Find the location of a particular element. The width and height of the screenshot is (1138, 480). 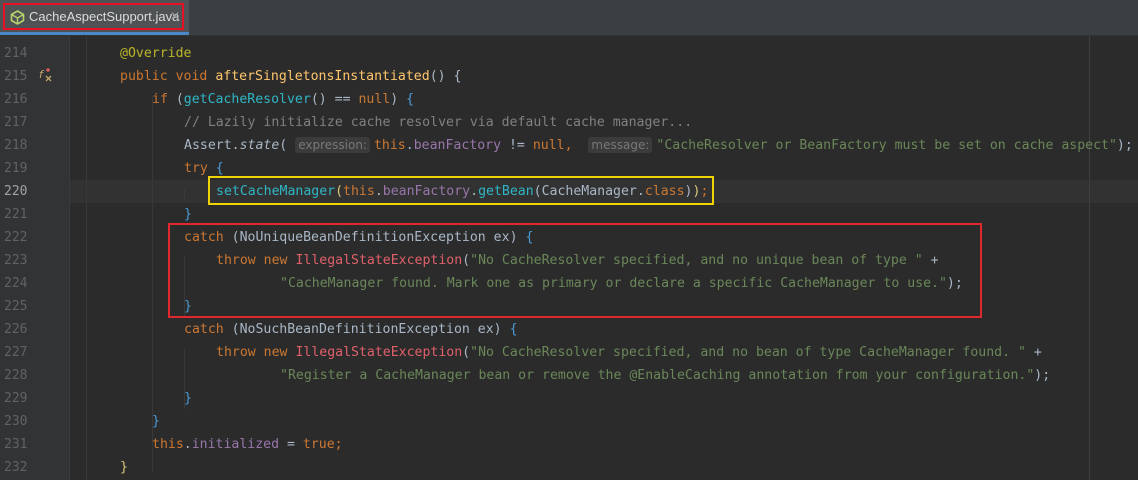

line-number: 231 is located at coordinates (16, 444).